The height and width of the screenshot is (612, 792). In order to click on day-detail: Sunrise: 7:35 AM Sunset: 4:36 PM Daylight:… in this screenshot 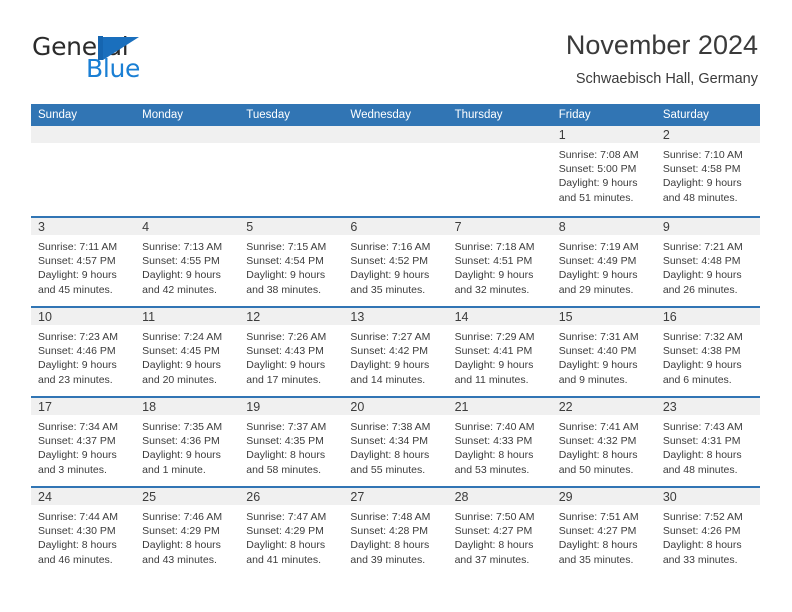, I will do `click(187, 446)`.